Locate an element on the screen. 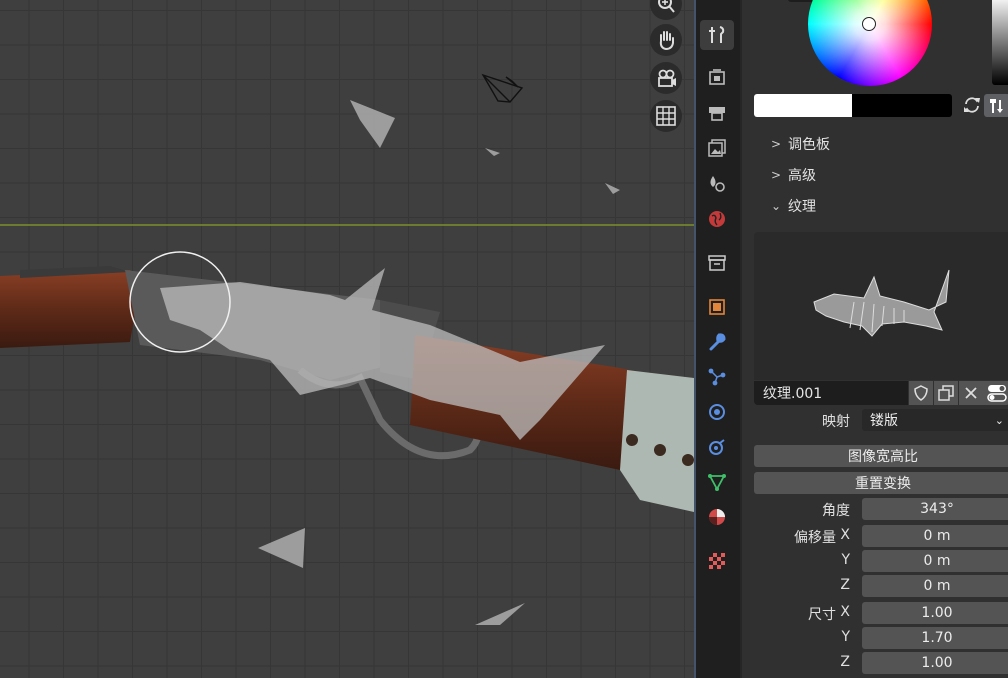 This screenshot has height=678, width=1008. mapping-value: 镂版 is located at coordinates (884, 421).